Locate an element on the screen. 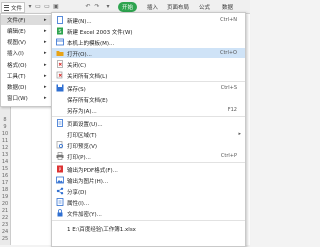 The height and width of the screenshot is (247, 320). menu-save: 保存(S) Ctrl+S is located at coordinates (148, 88).